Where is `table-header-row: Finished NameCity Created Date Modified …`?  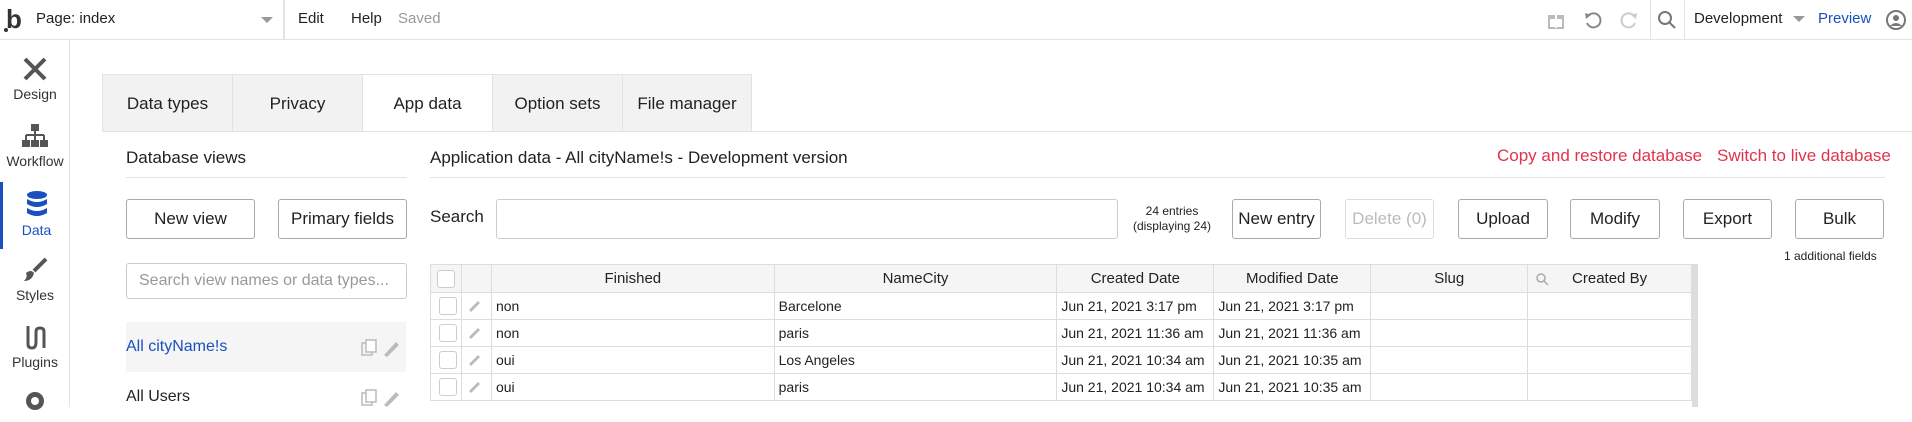 table-header-row: Finished NameCity Created Date Modified … is located at coordinates (1061, 278).